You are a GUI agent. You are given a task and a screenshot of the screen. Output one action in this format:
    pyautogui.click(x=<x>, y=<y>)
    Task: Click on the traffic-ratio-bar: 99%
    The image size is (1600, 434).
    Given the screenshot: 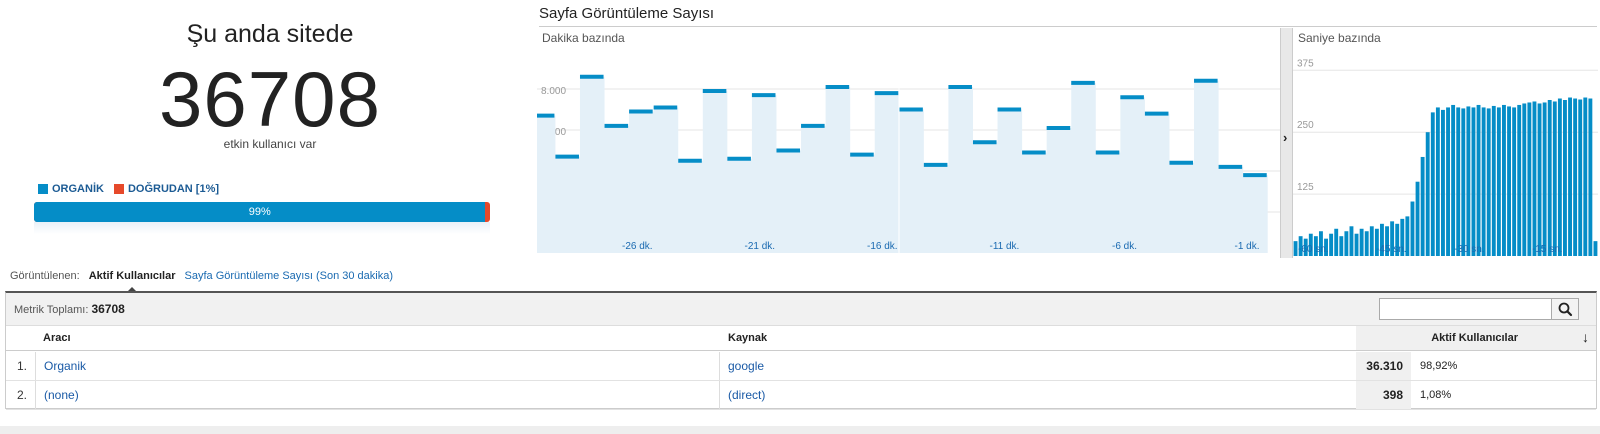 What is the action you would take?
    pyautogui.click(x=262, y=212)
    